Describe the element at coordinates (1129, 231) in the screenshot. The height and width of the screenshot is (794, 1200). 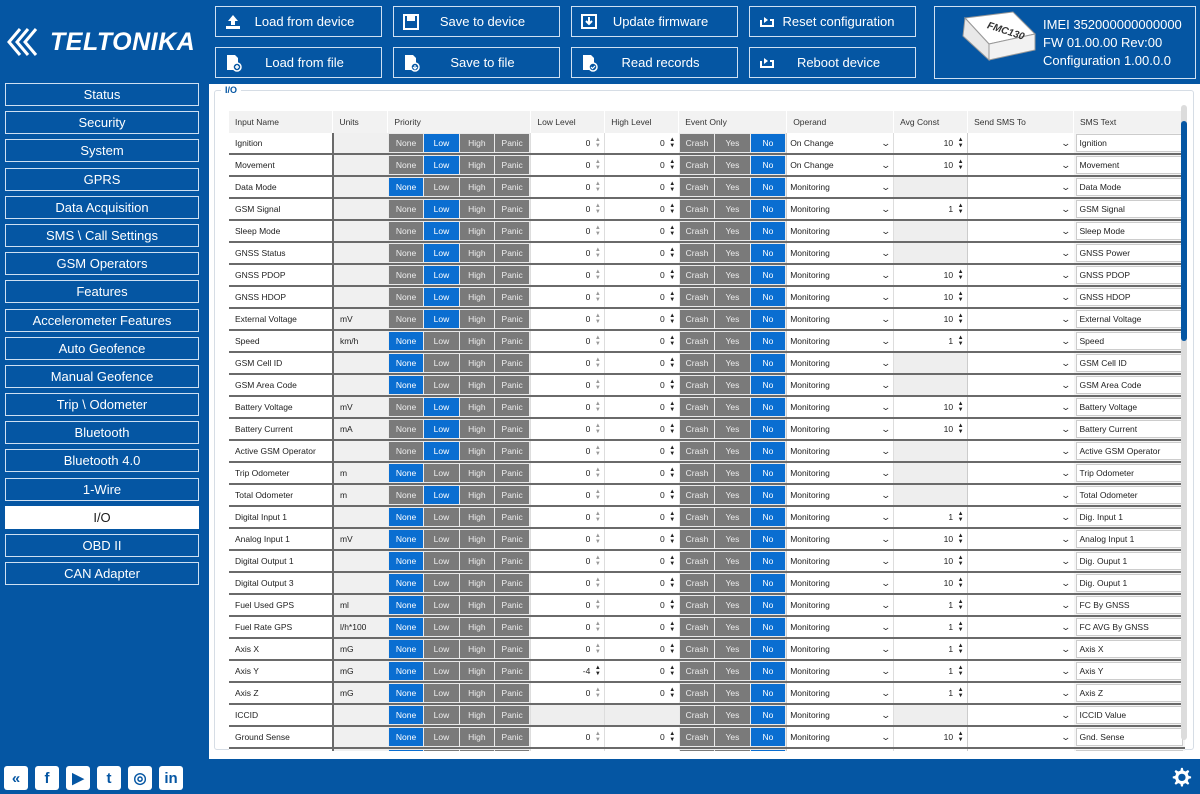
I see `sms-text-input: Sleep Mode` at that location.